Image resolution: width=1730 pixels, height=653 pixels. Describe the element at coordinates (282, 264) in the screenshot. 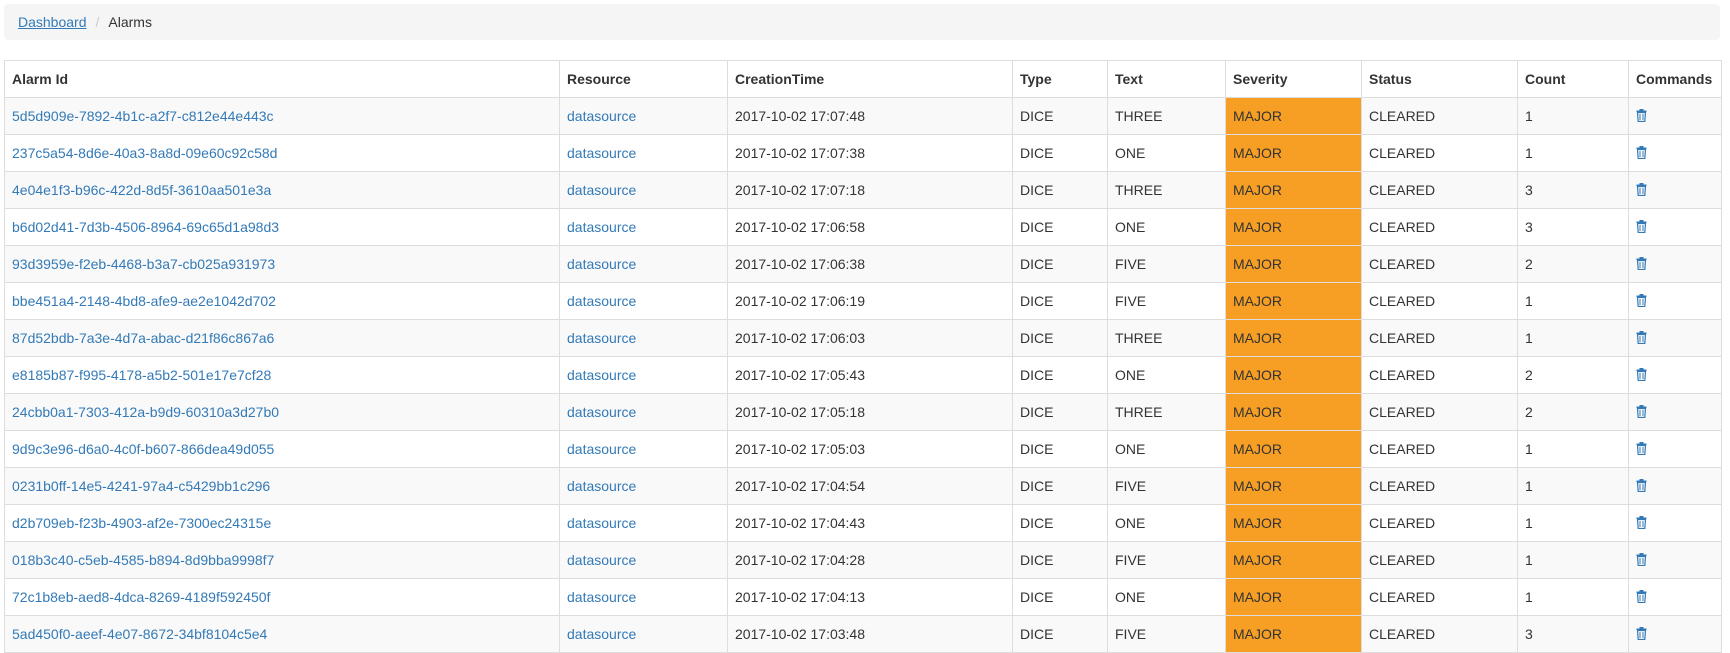

I see `alarm-id-link: 93d3959e-f2eb-4468-b3a7-cb025a931973` at that location.